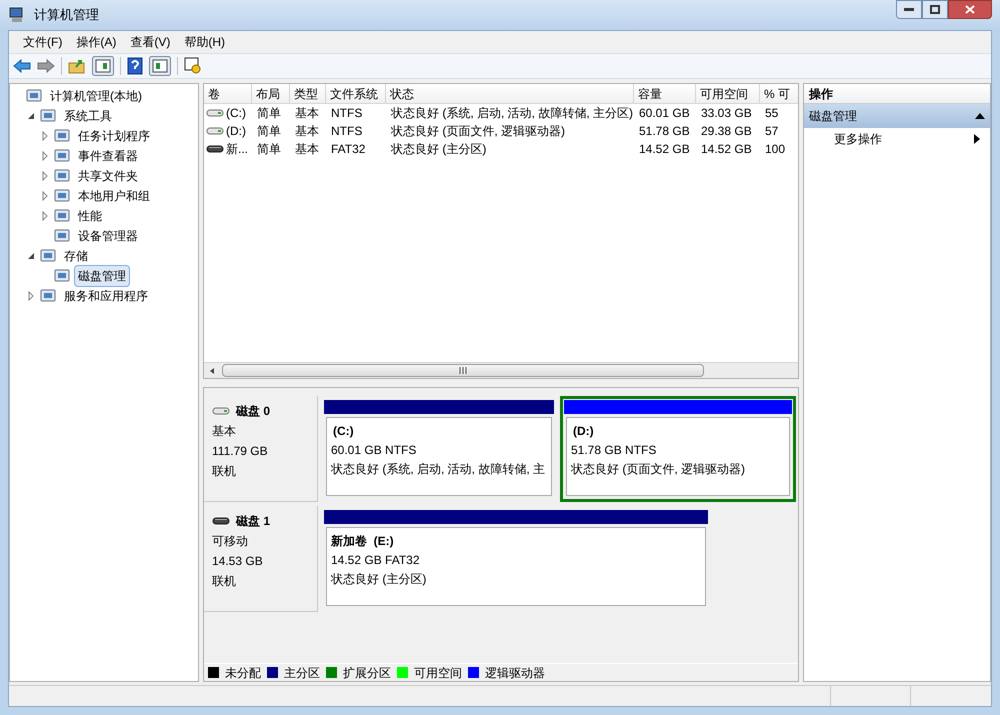  What do you see at coordinates (771, 131) in the screenshot?
I see `table-cell-text: 57` at bounding box center [771, 131].